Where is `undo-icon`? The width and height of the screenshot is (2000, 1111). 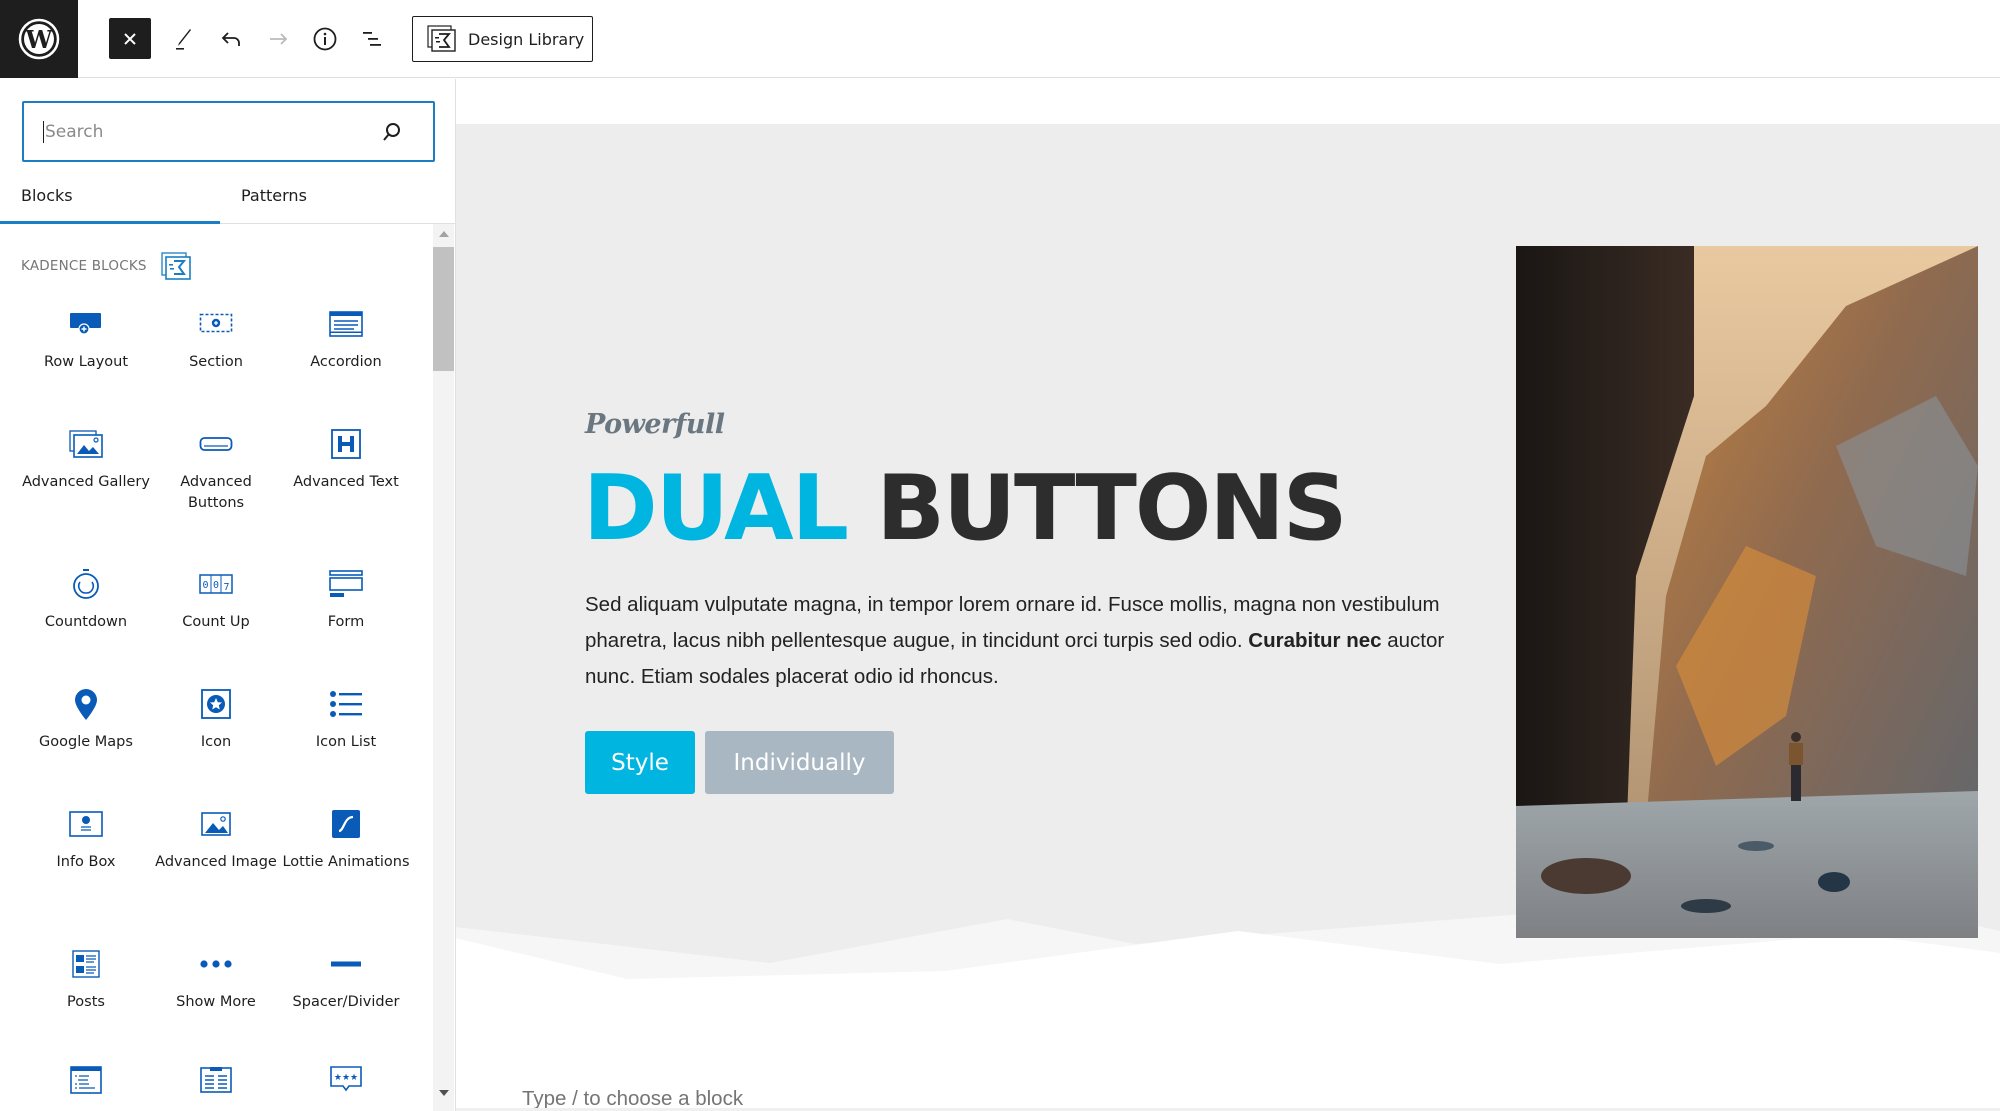 undo-icon is located at coordinates (230, 38).